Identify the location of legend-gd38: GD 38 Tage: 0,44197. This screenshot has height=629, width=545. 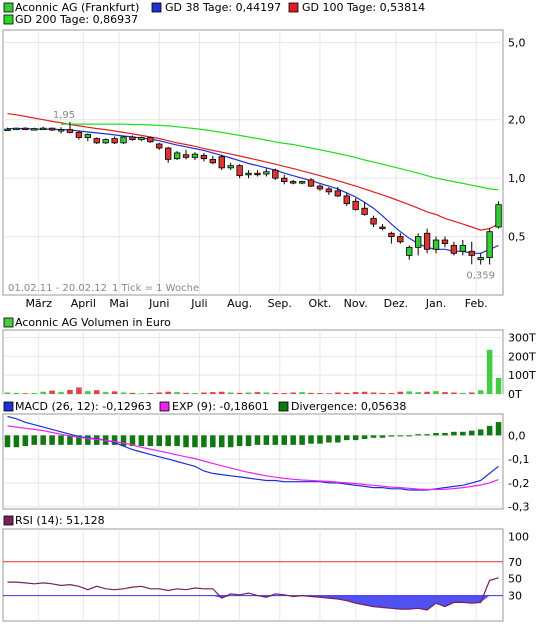
(223, 7).